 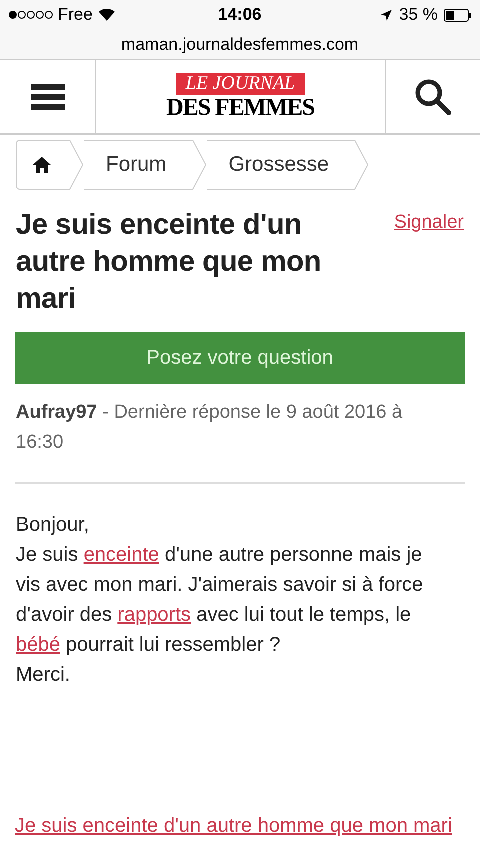 What do you see at coordinates (136, 165) in the screenshot?
I see `breadcrumb-link: Forum` at bounding box center [136, 165].